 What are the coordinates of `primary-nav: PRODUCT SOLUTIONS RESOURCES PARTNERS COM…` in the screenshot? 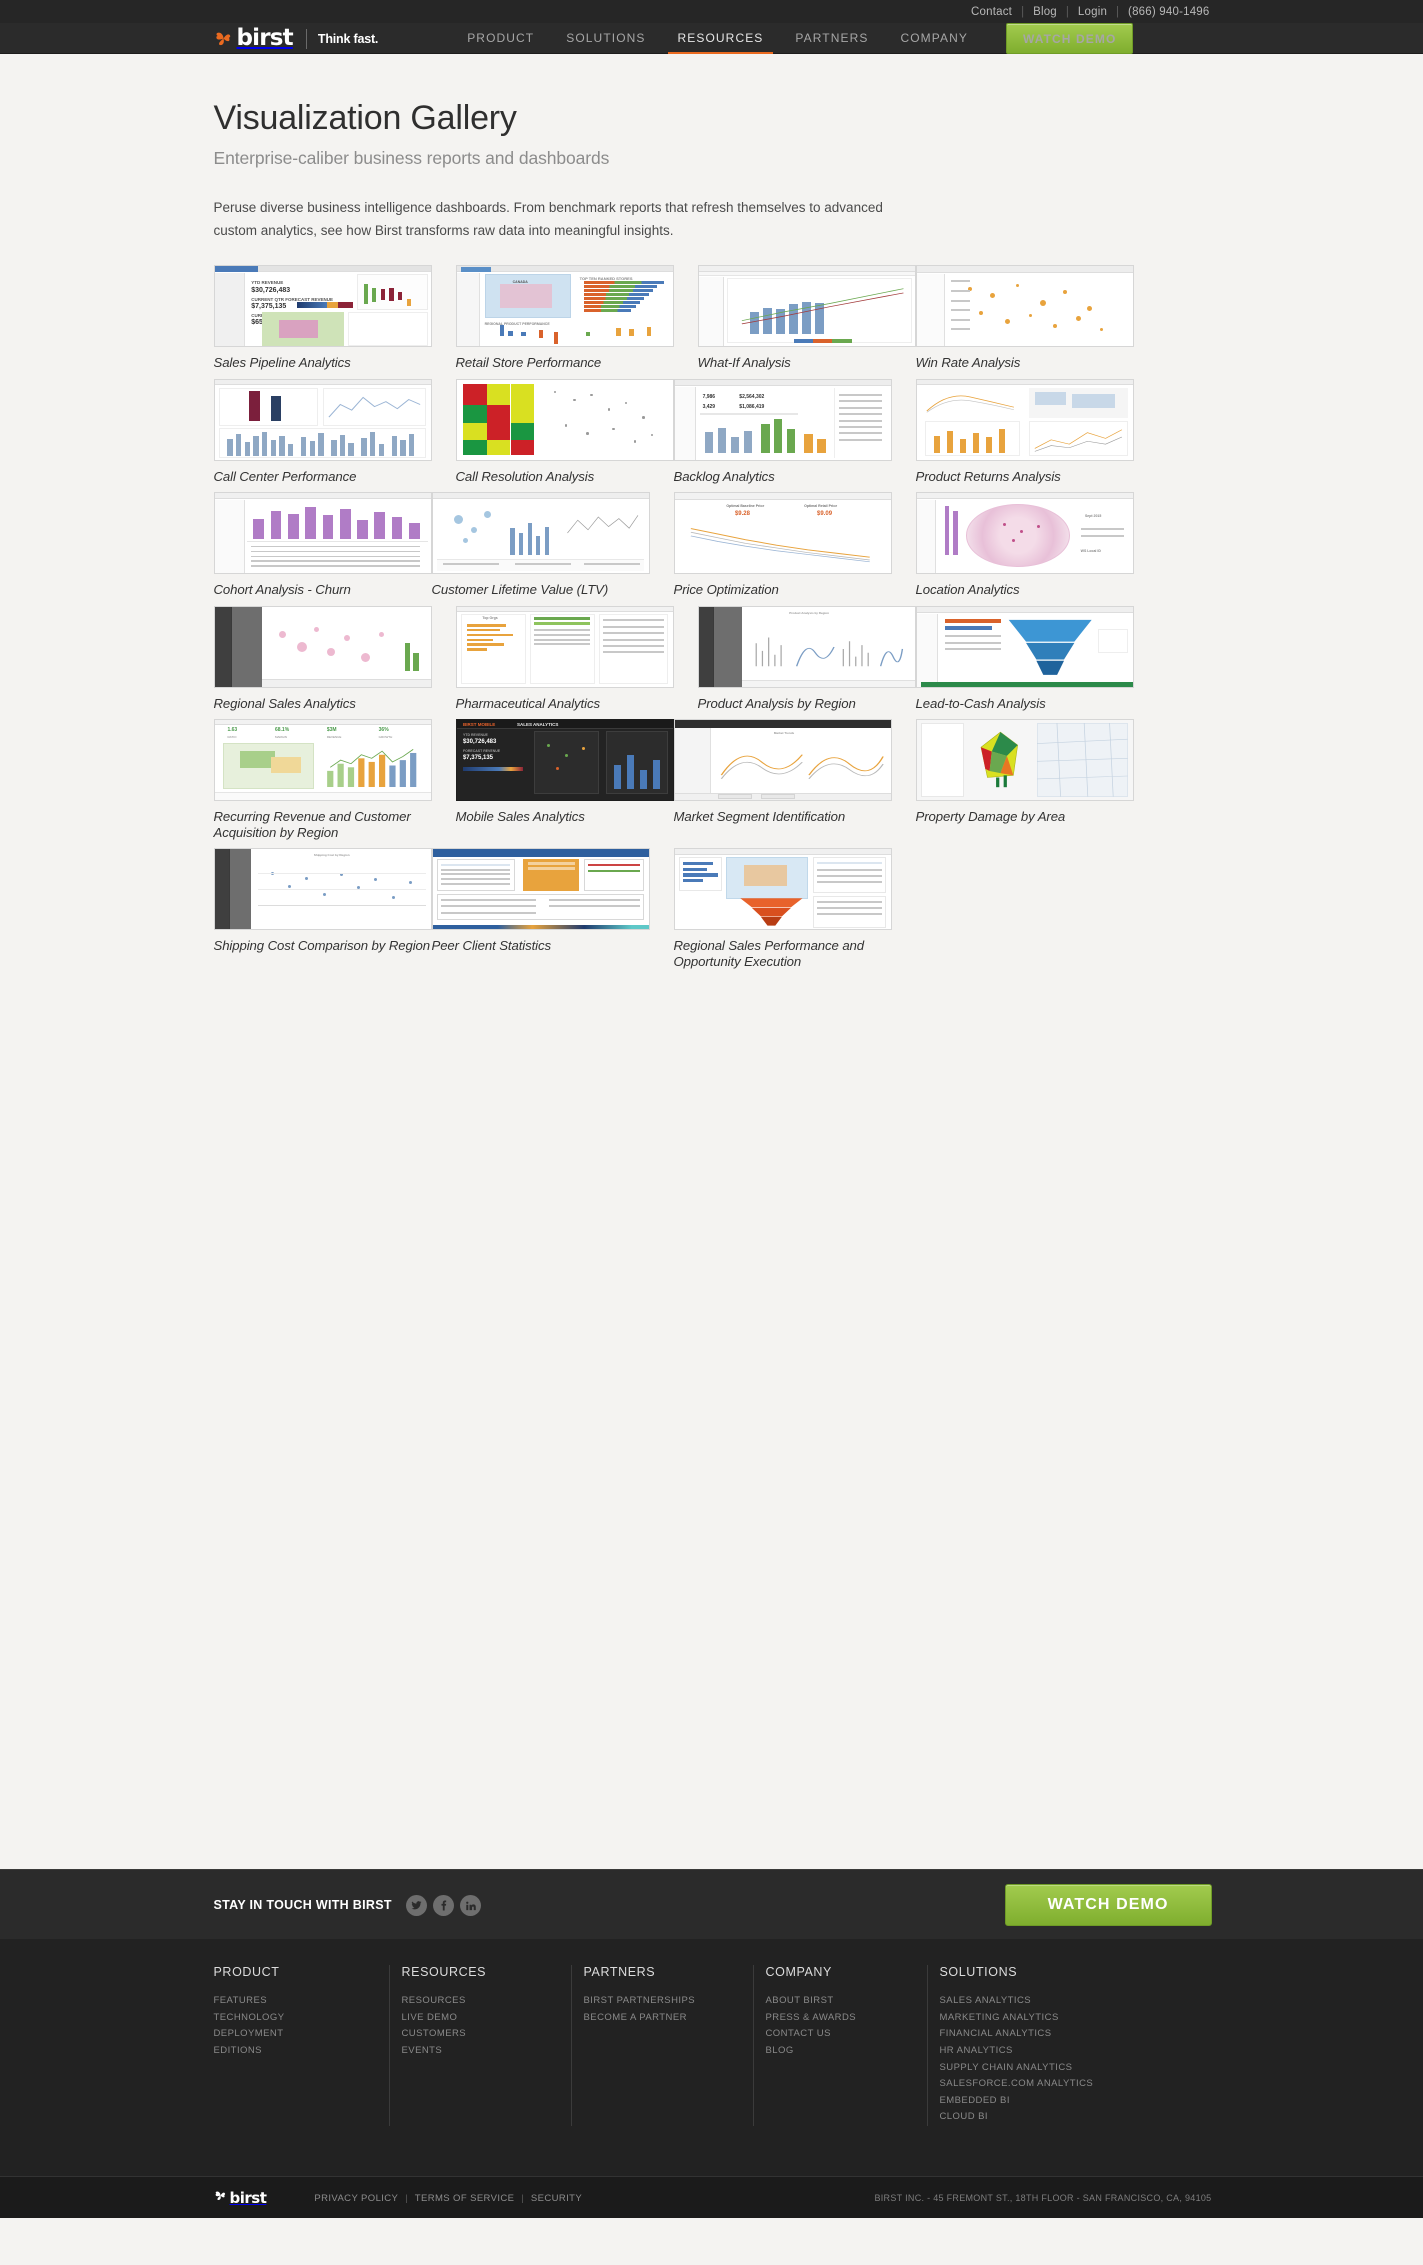 It's located at (792, 38).